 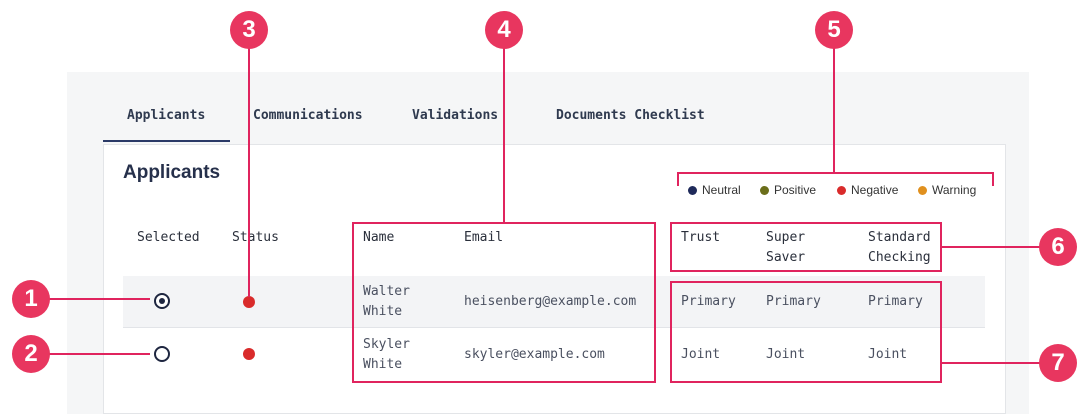 I want to click on warning-dot-icon, so click(x=922, y=190).